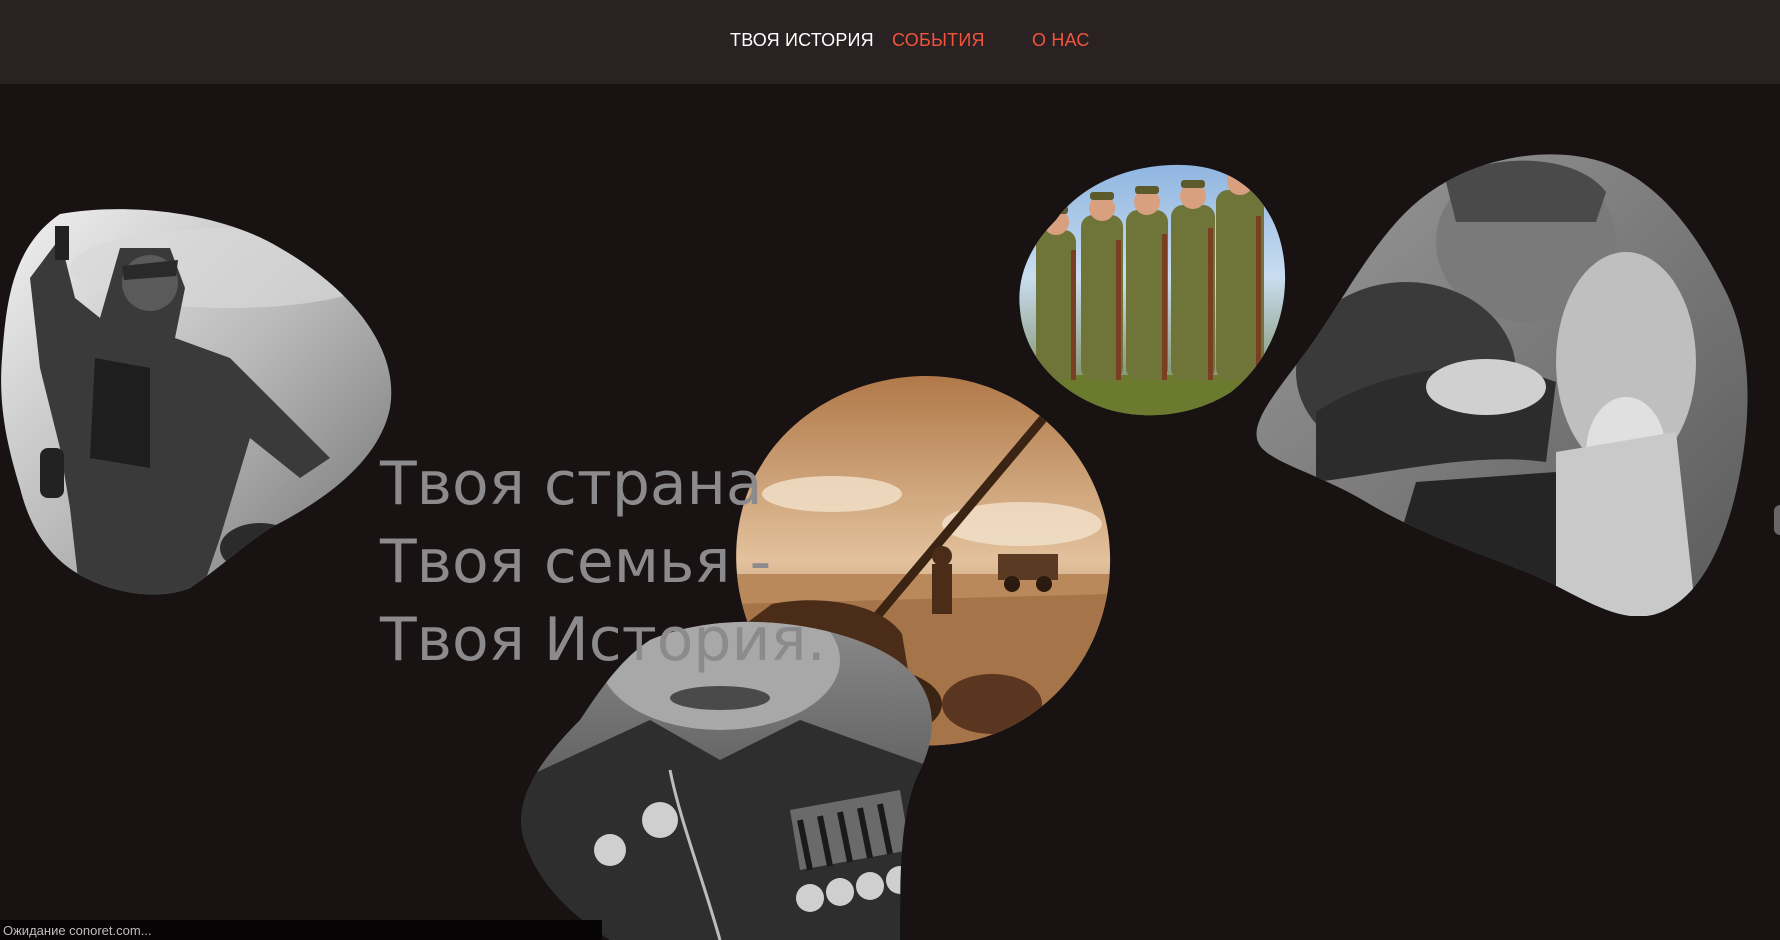 The image size is (1780, 940). What do you see at coordinates (1061, 40) in the screenshot?
I see `nav-link-about: О НАС` at bounding box center [1061, 40].